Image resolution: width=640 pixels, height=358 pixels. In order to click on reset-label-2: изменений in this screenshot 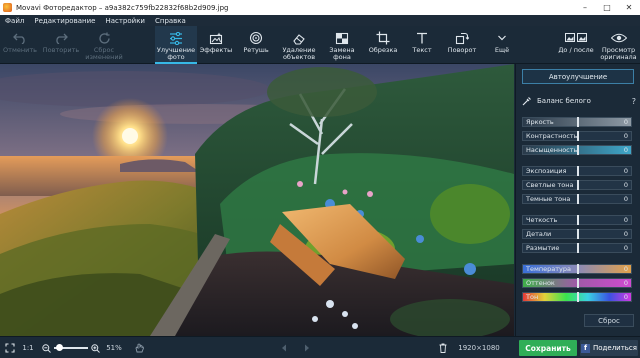, I will do `click(104, 57)`.